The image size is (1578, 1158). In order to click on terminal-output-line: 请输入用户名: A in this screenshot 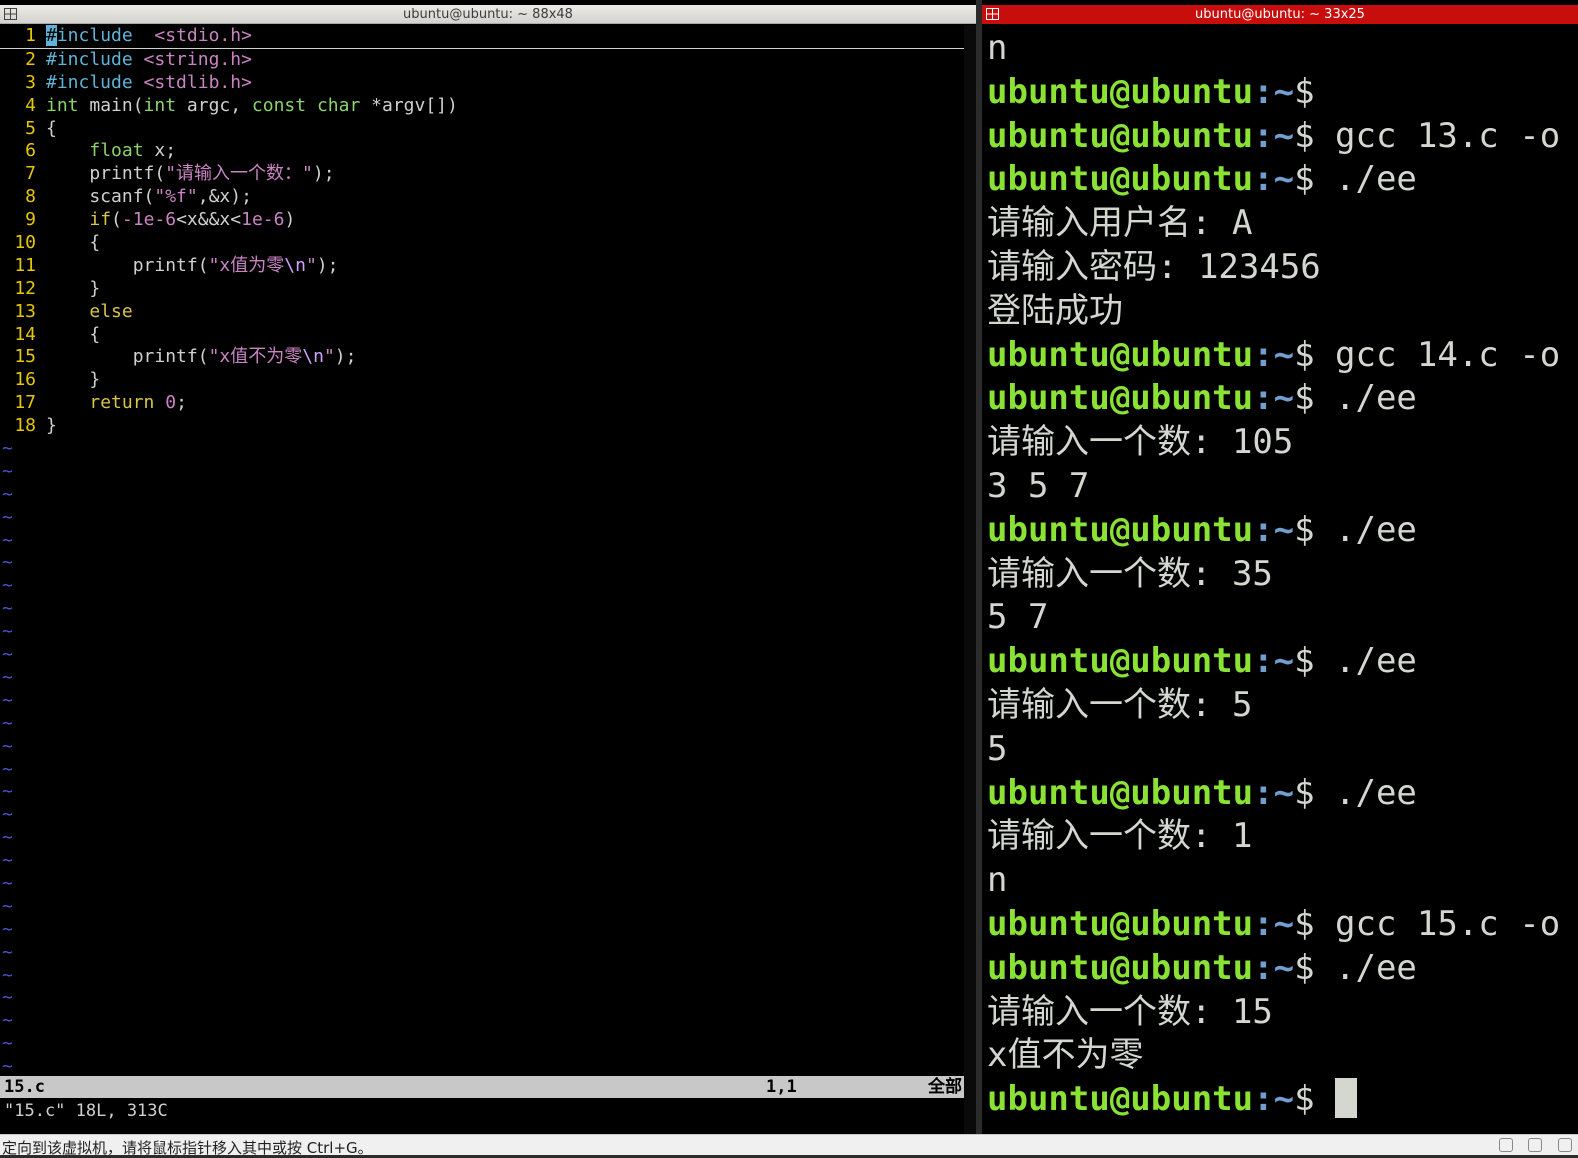, I will do `click(1120, 223)`.